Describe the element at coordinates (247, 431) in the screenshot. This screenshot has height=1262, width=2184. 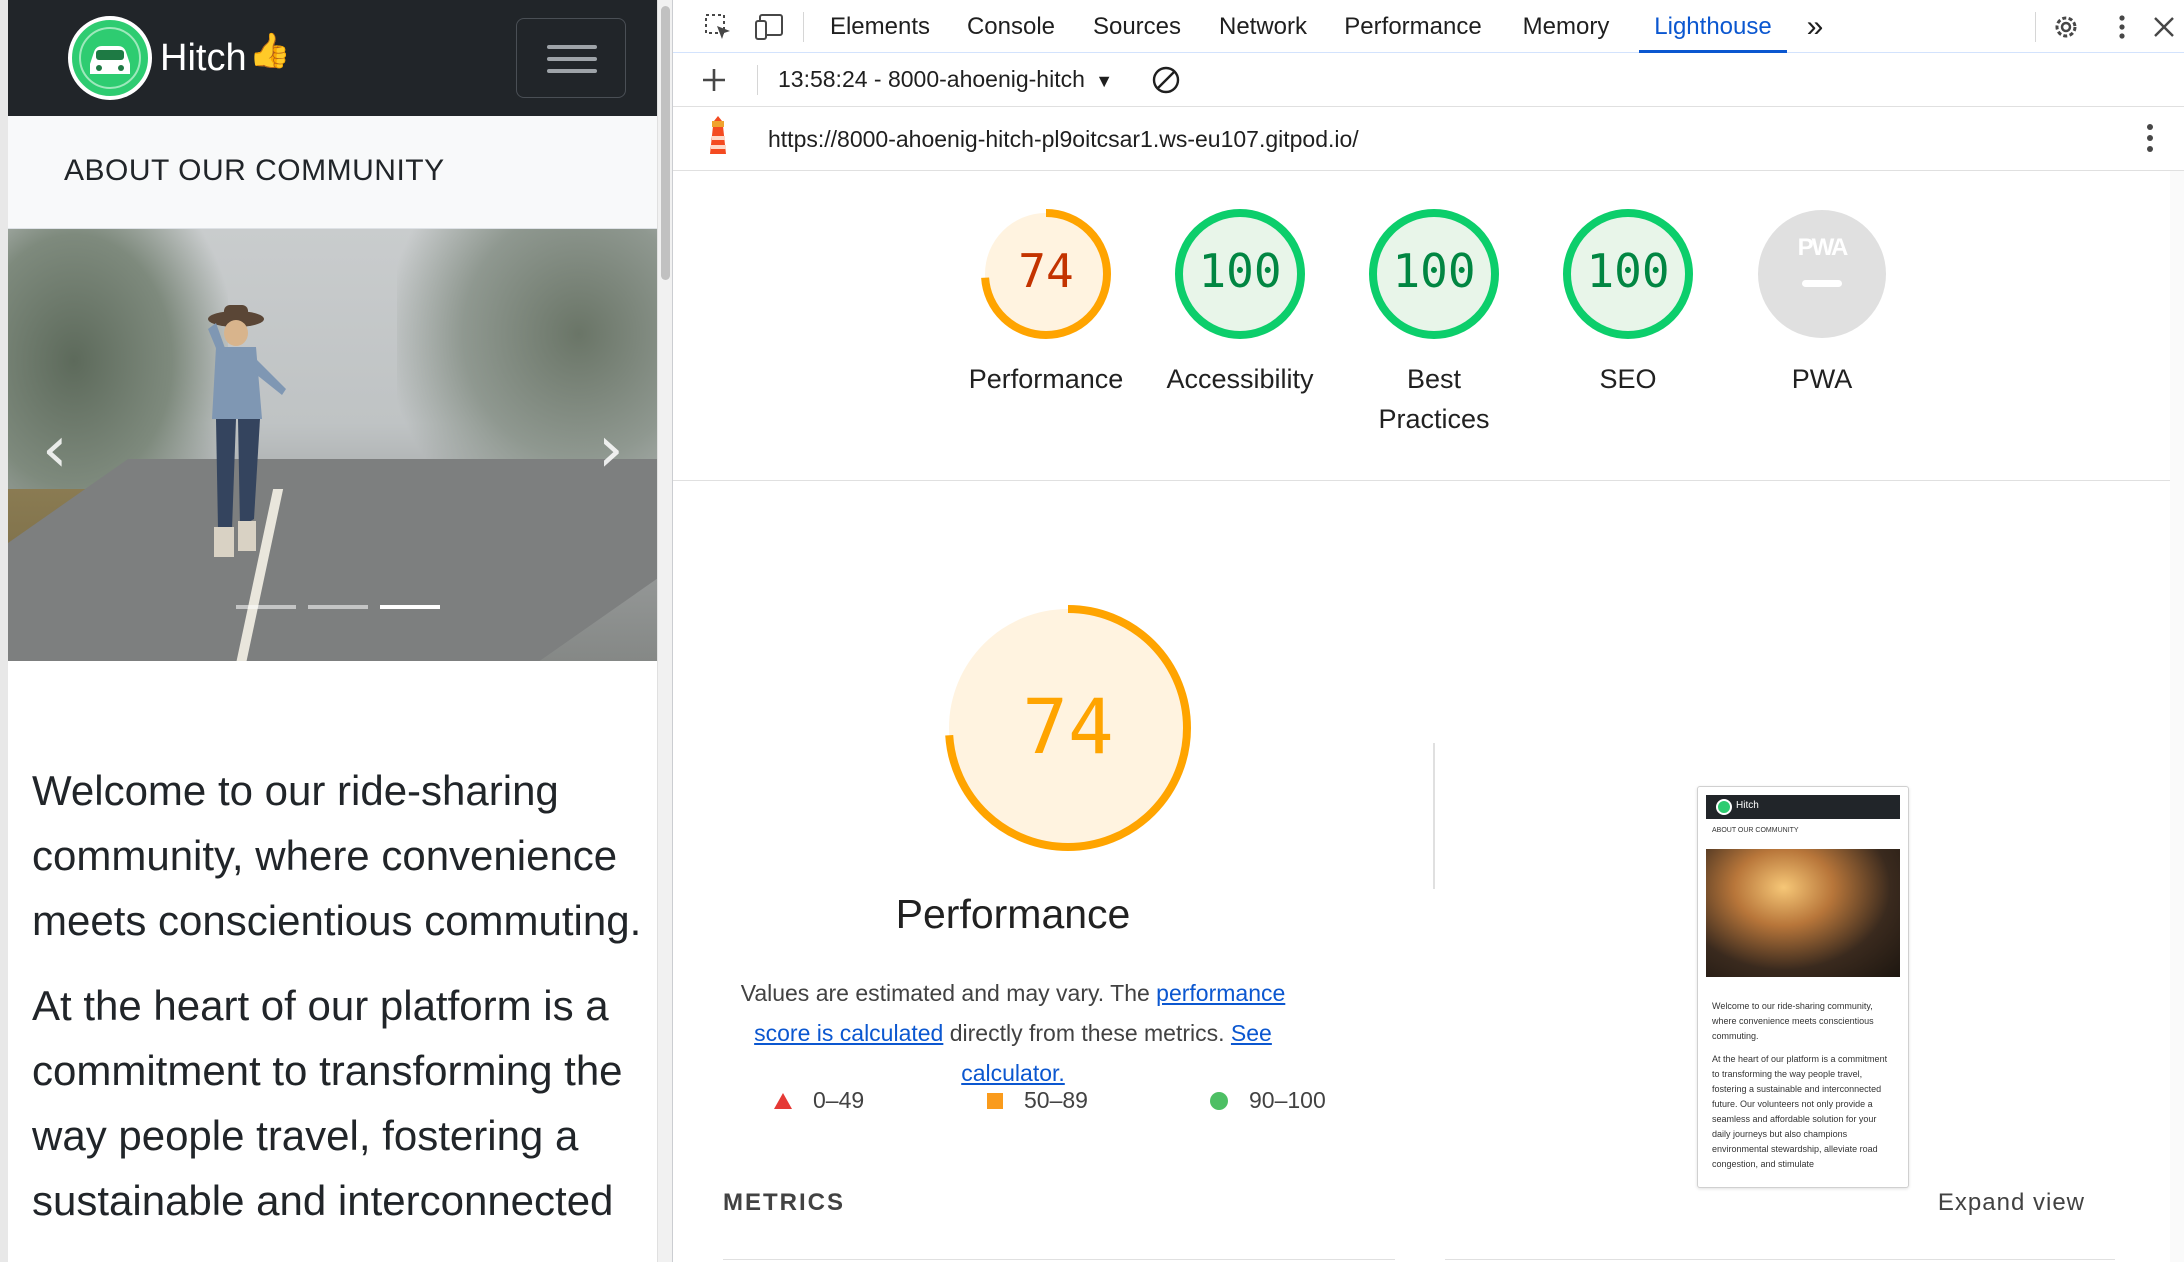
I see `hitchhiker-figure` at that location.